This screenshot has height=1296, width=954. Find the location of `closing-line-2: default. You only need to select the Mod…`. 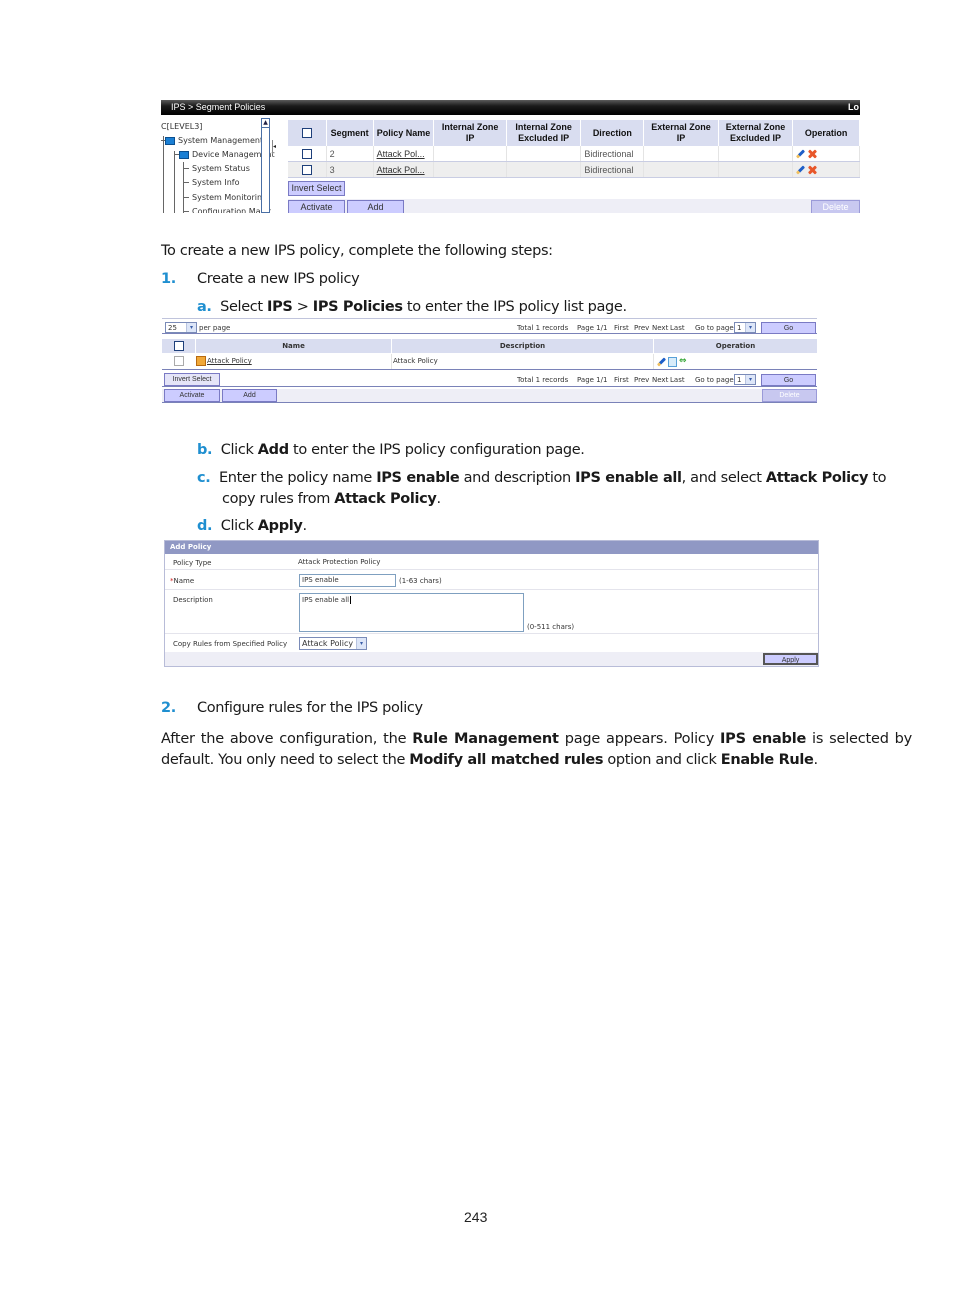

closing-line-2: default. You only need to select the Mod… is located at coordinates (489, 760).